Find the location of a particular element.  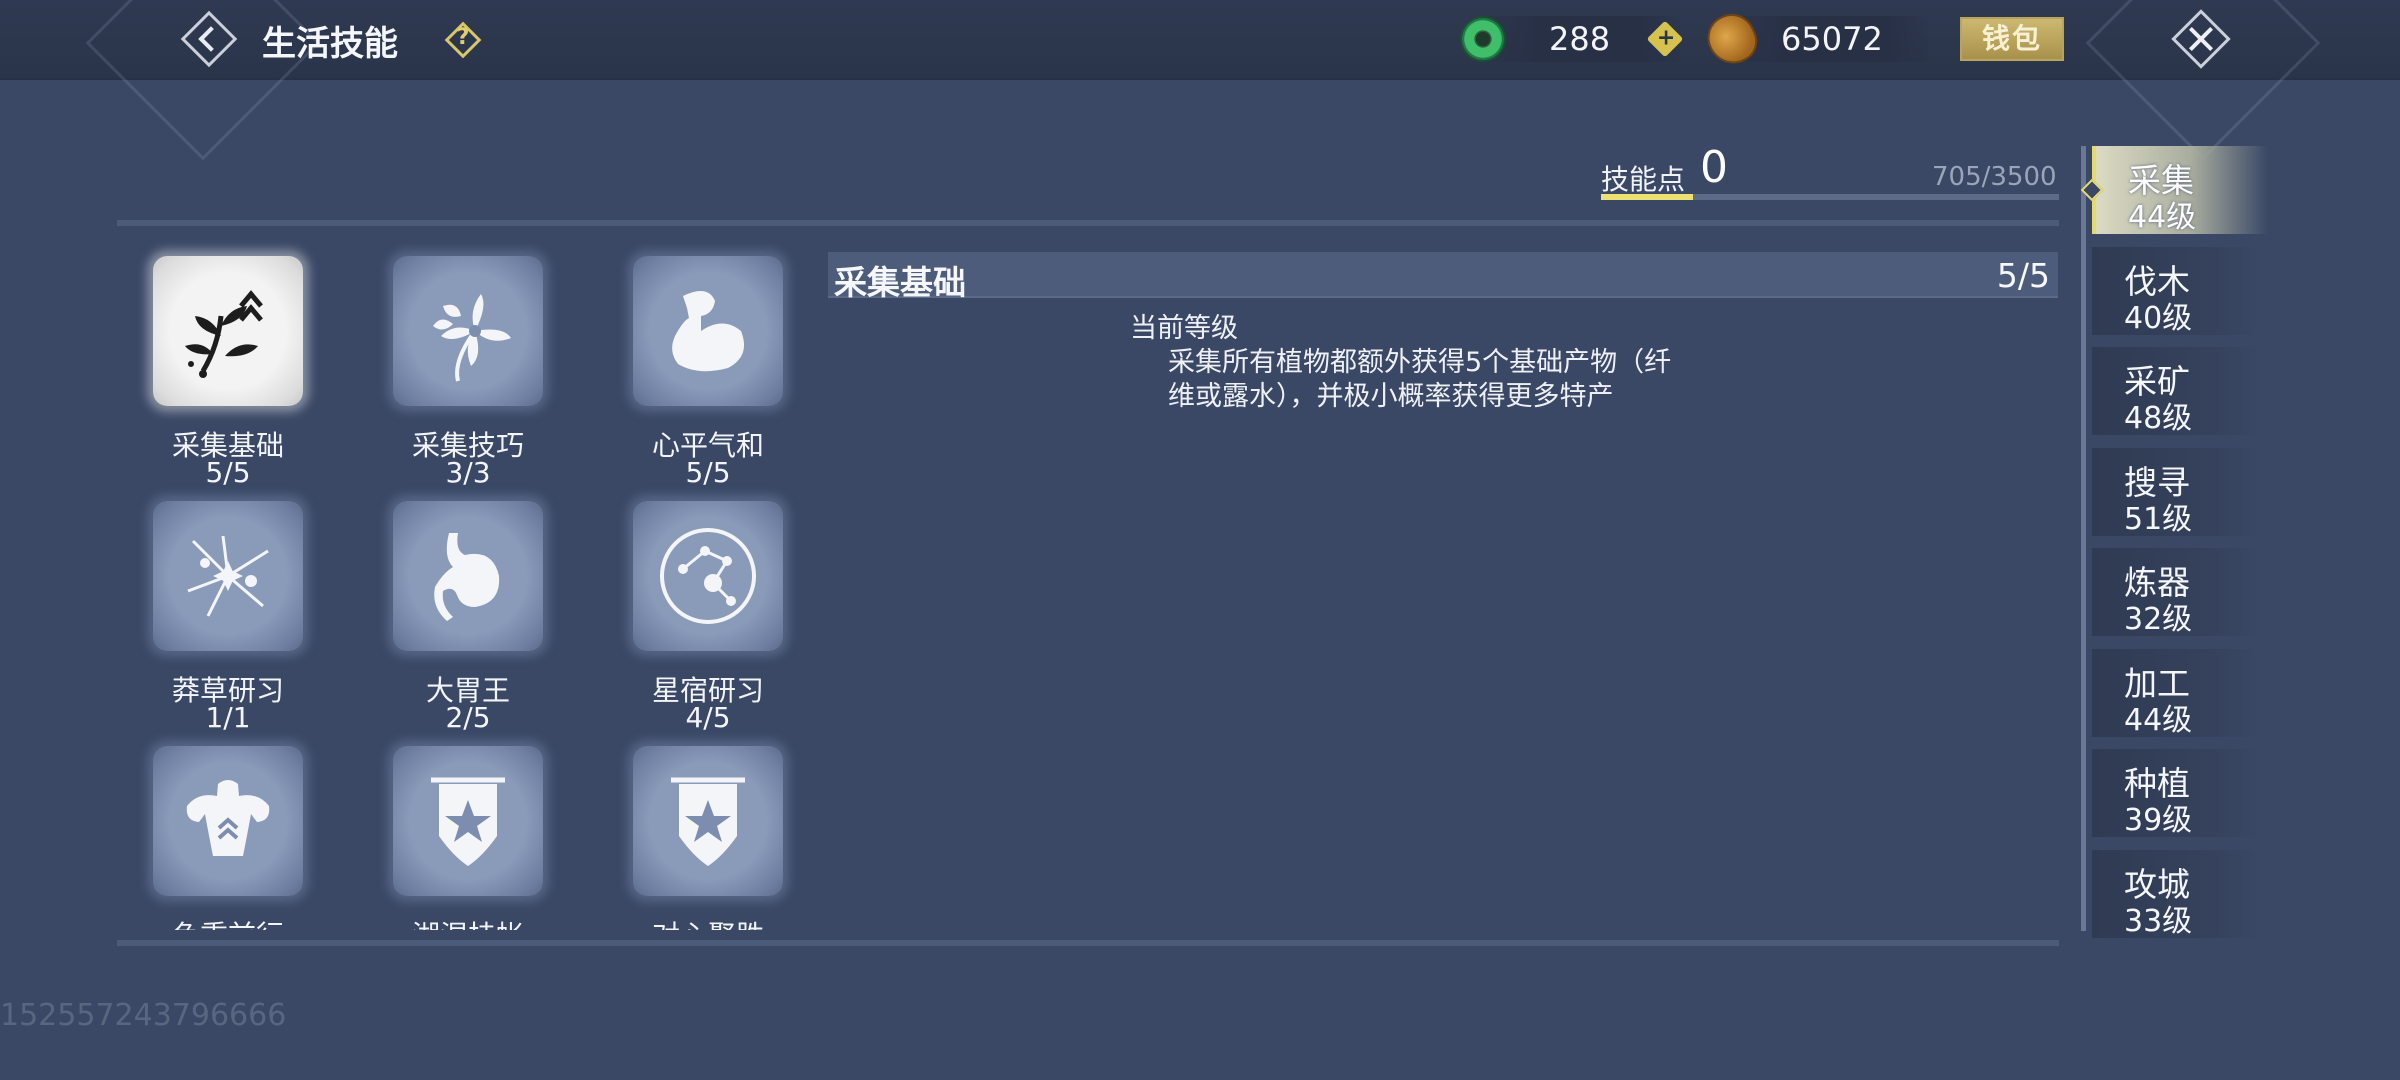

skill-detail-level: 5/5 is located at coordinates (2023, 275).